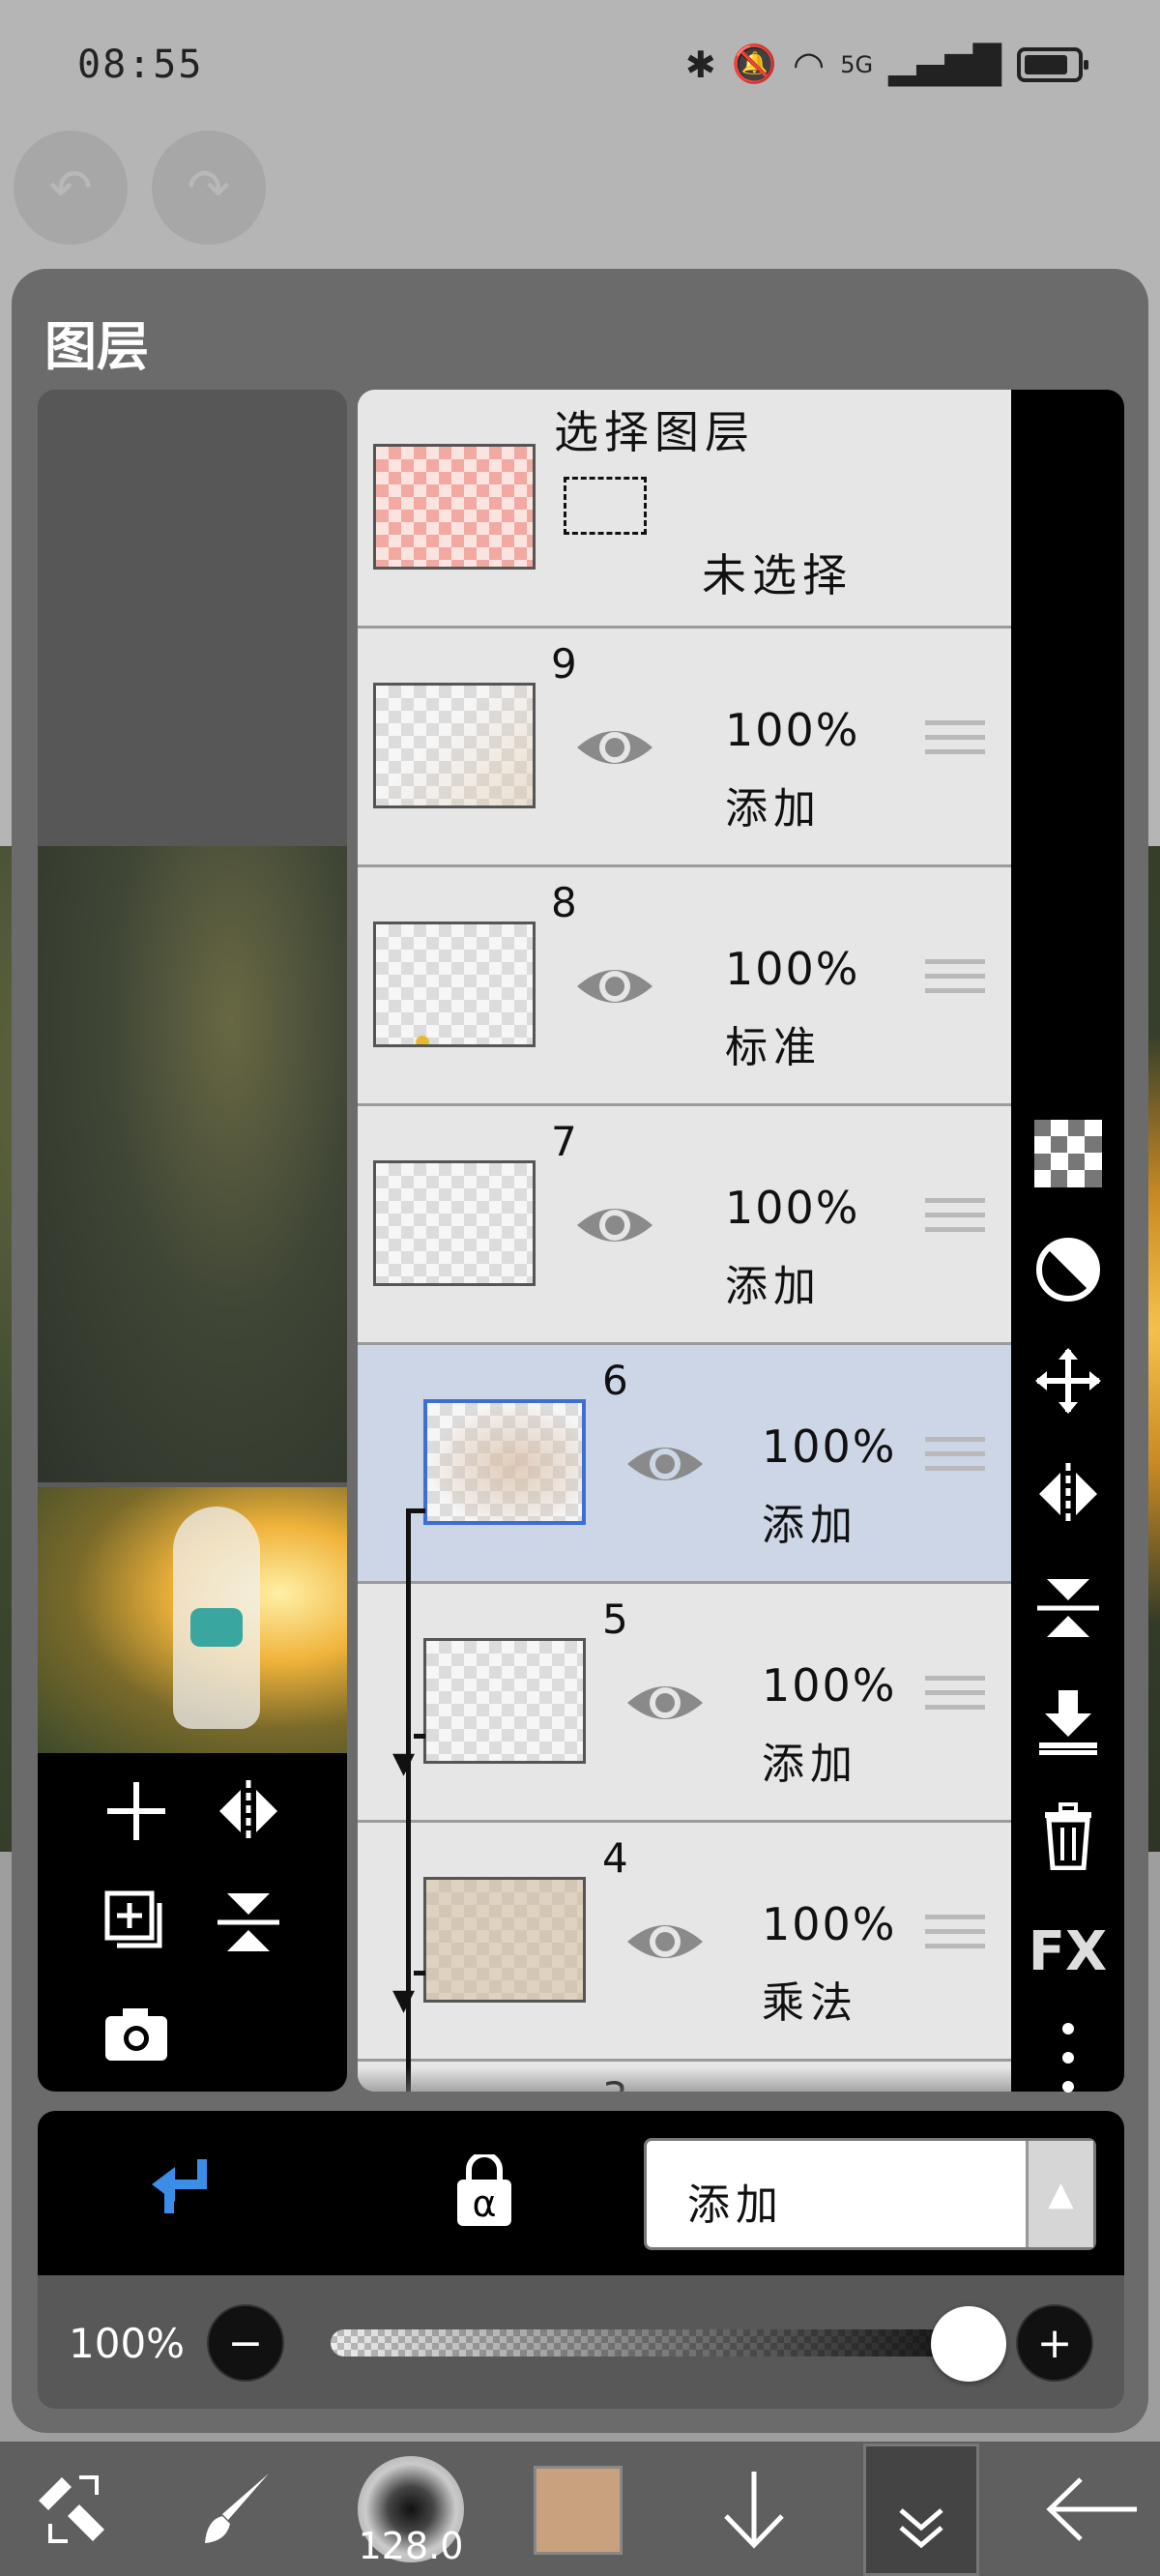  What do you see at coordinates (246, 2343) in the screenshot?
I see `opacity-decrease-button: −` at bounding box center [246, 2343].